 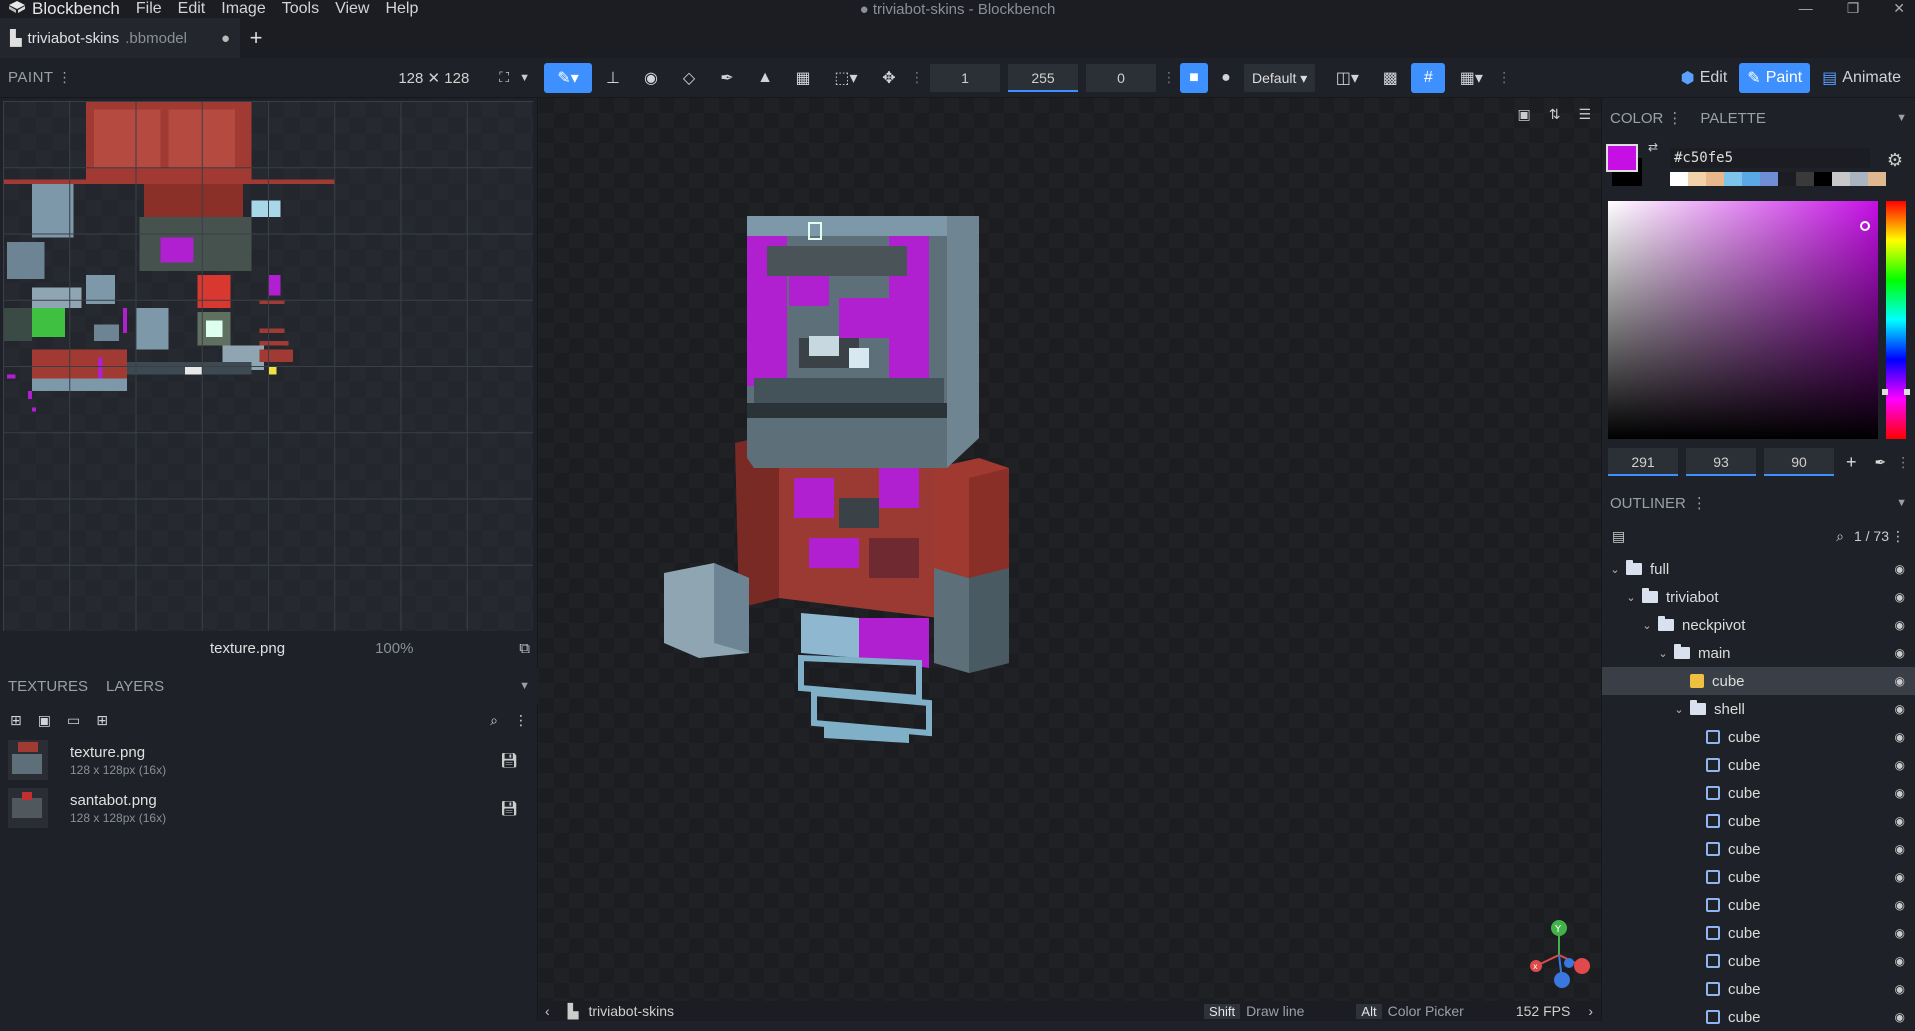 What do you see at coordinates (268, 366) in the screenshot?
I see `uv-editor-canvas` at bounding box center [268, 366].